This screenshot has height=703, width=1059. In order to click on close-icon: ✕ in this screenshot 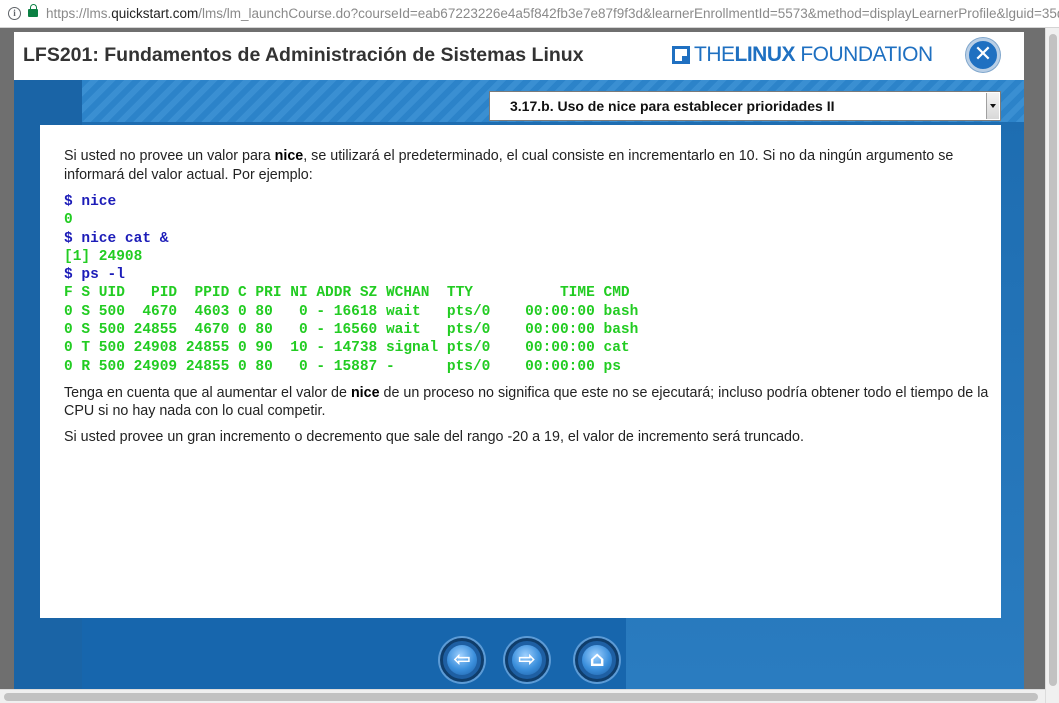, I will do `click(983, 54)`.